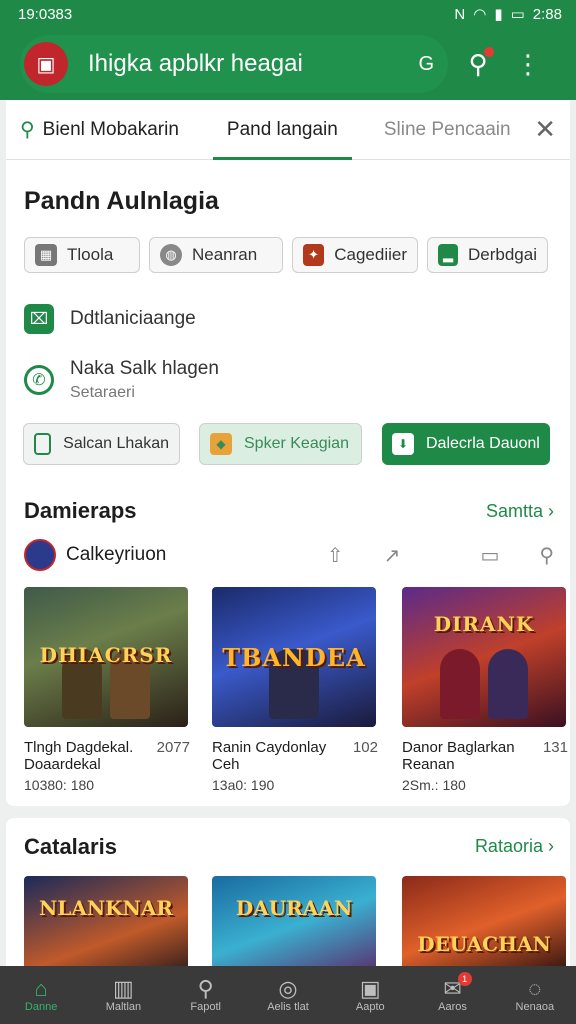 This screenshot has height=1024, width=576. I want to click on category-icon: ✦, so click(314, 255).